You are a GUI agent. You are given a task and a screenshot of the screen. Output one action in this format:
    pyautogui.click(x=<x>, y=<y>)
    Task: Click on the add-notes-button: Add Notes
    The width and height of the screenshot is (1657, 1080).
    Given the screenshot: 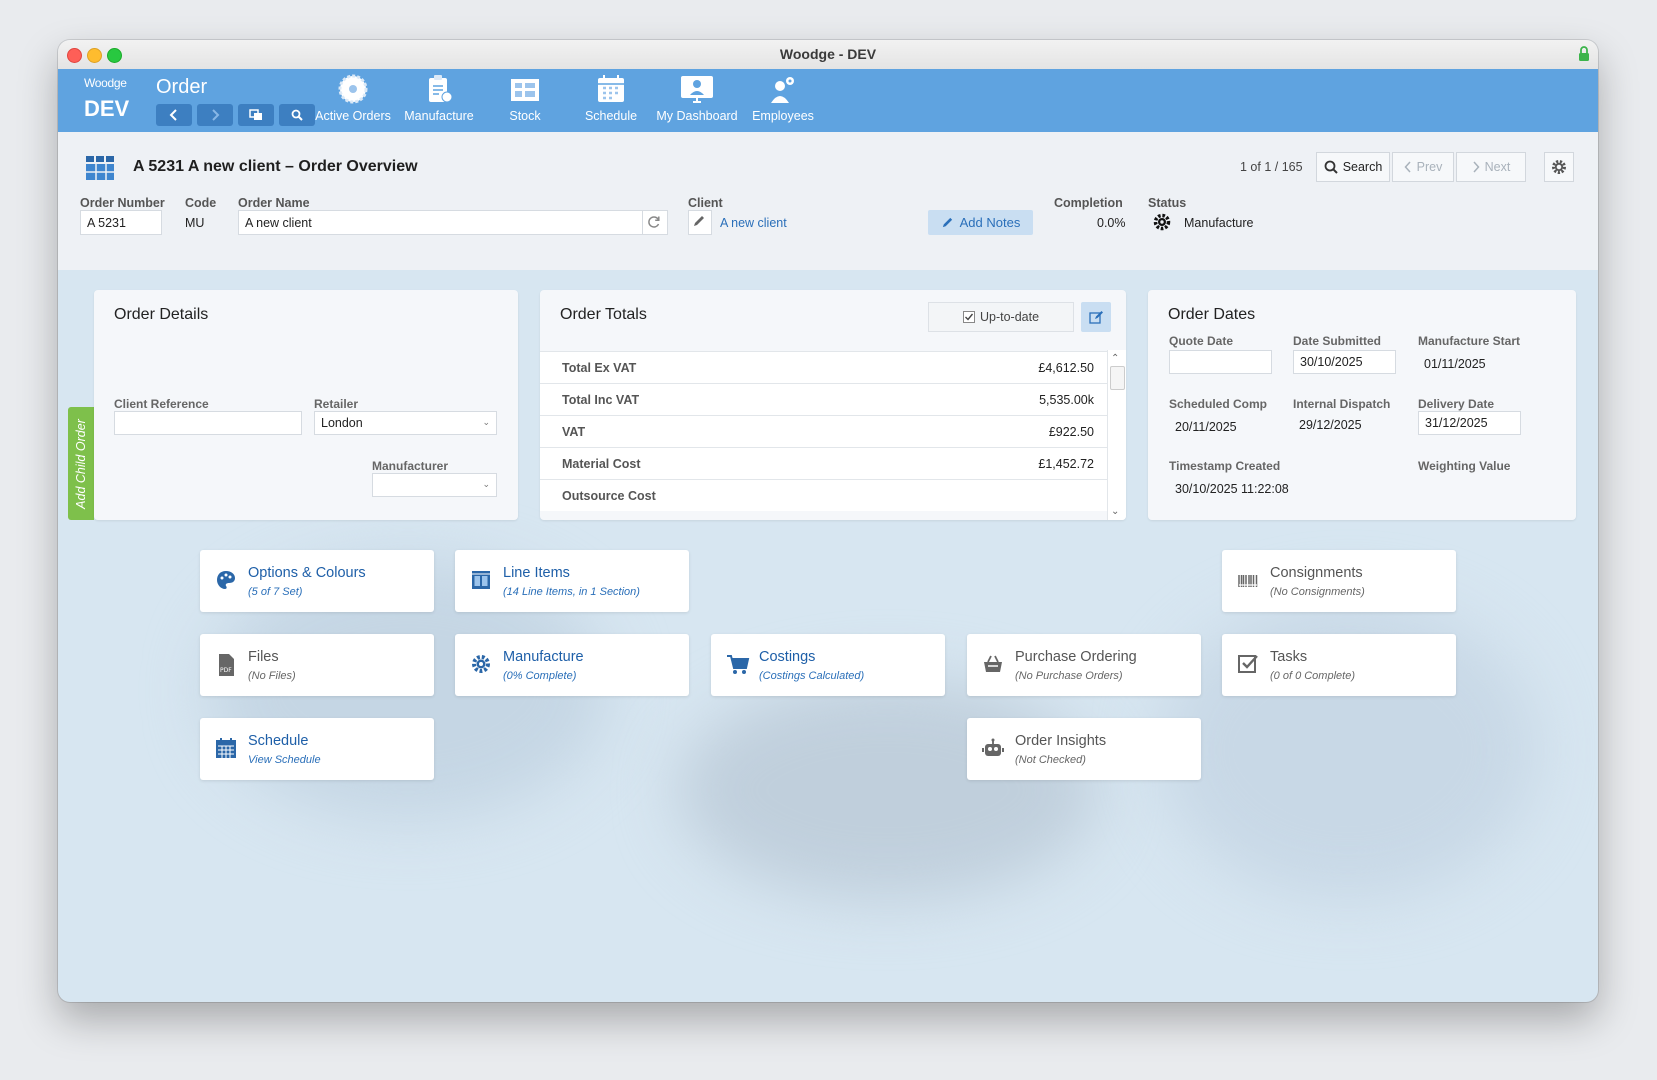 What is the action you would take?
    pyautogui.click(x=980, y=222)
    